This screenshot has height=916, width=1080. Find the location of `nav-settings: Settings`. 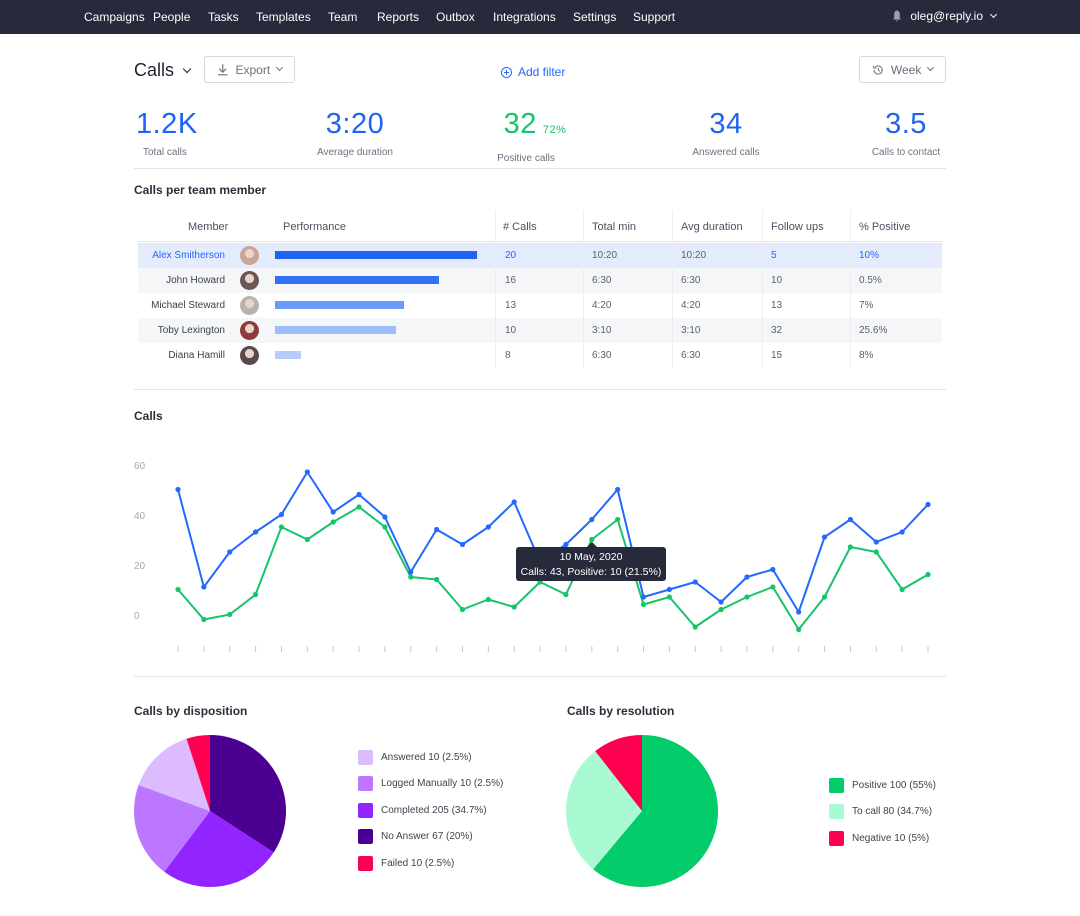

nav-settings: Settings is located at coordinates (594, 17).